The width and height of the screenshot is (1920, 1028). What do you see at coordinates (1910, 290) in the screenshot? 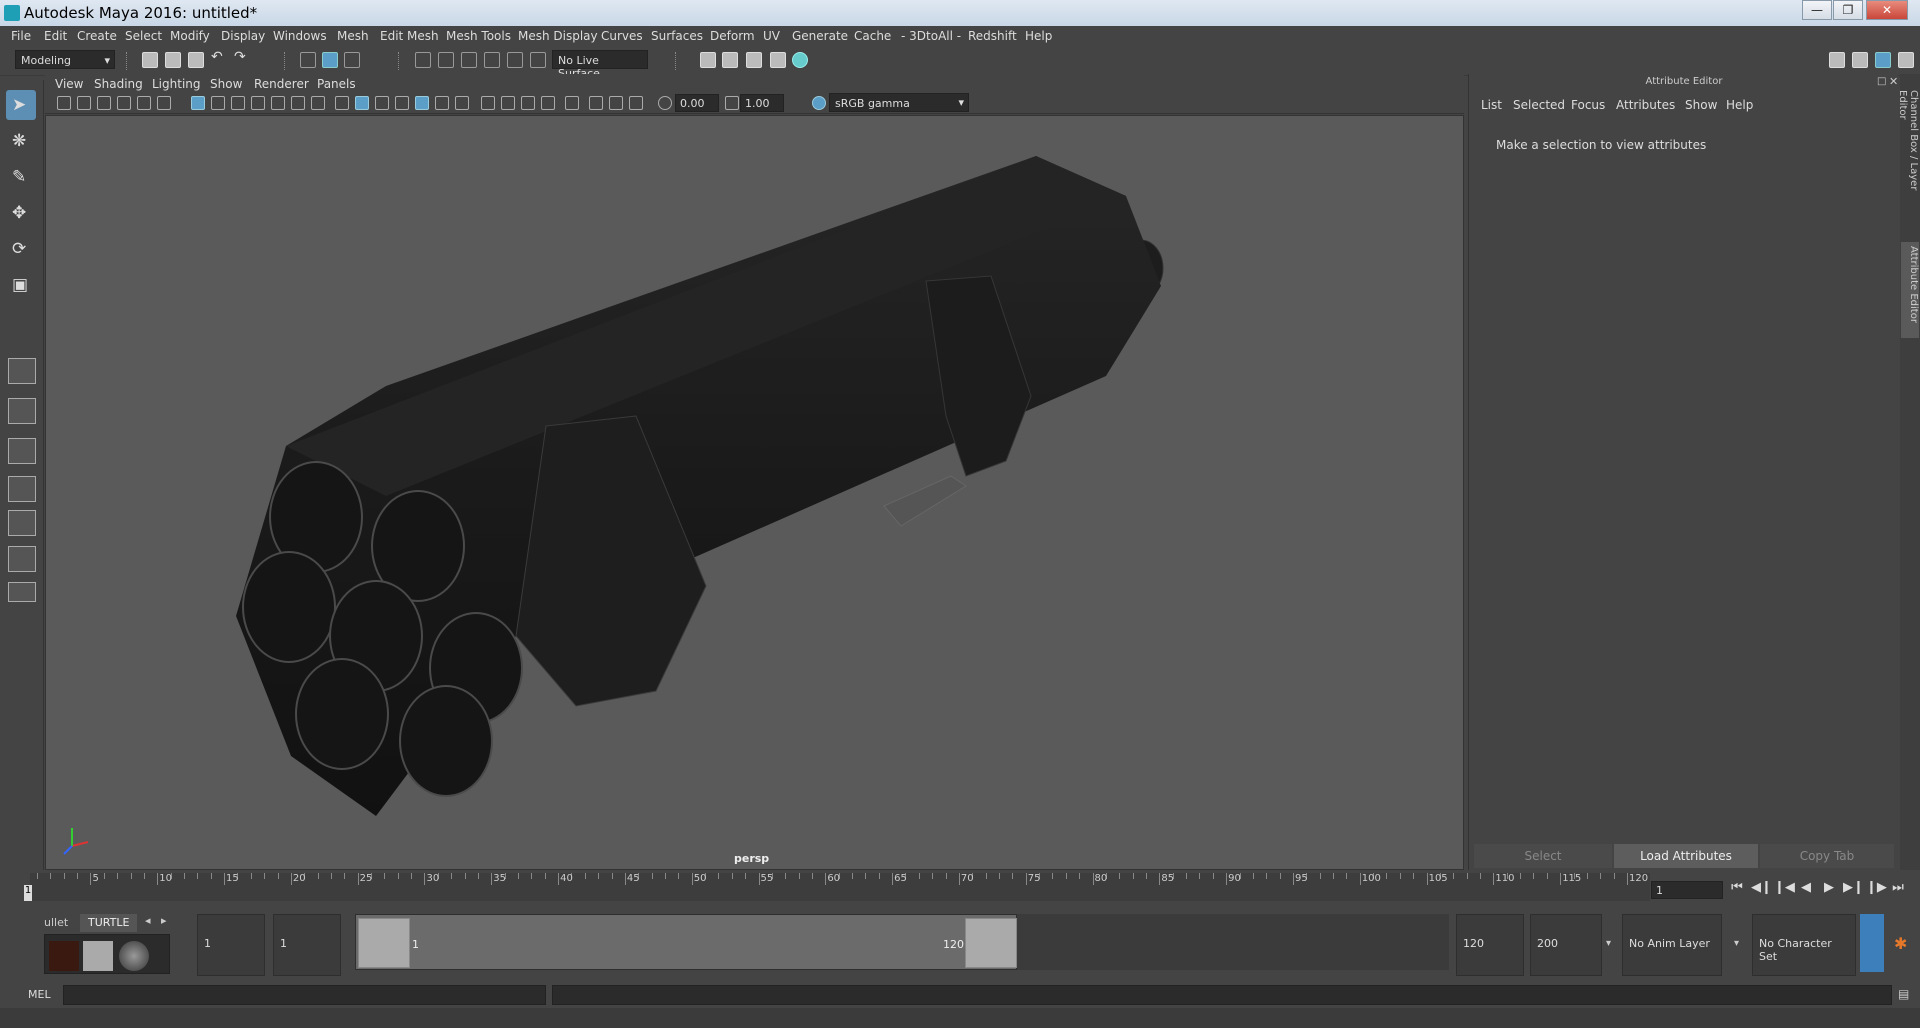
I see `attribute-editor-tab: Attribute Editor` at bounding box center [1910, 290].